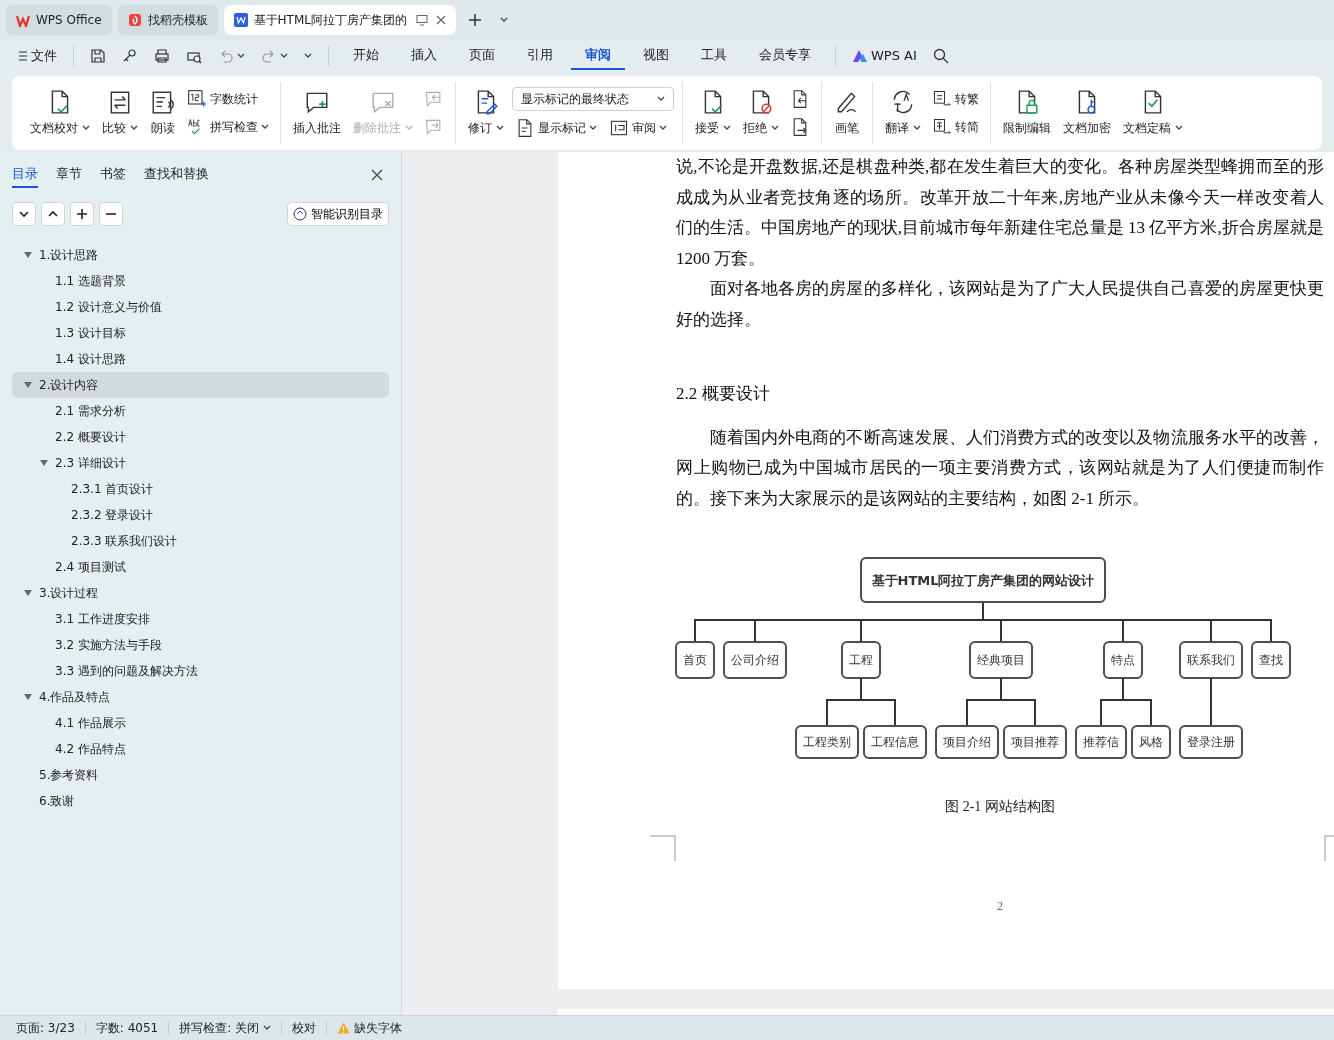 The image size is (1334, 1040). I want to click on diagram-node: 风格, so click(1151, 742).